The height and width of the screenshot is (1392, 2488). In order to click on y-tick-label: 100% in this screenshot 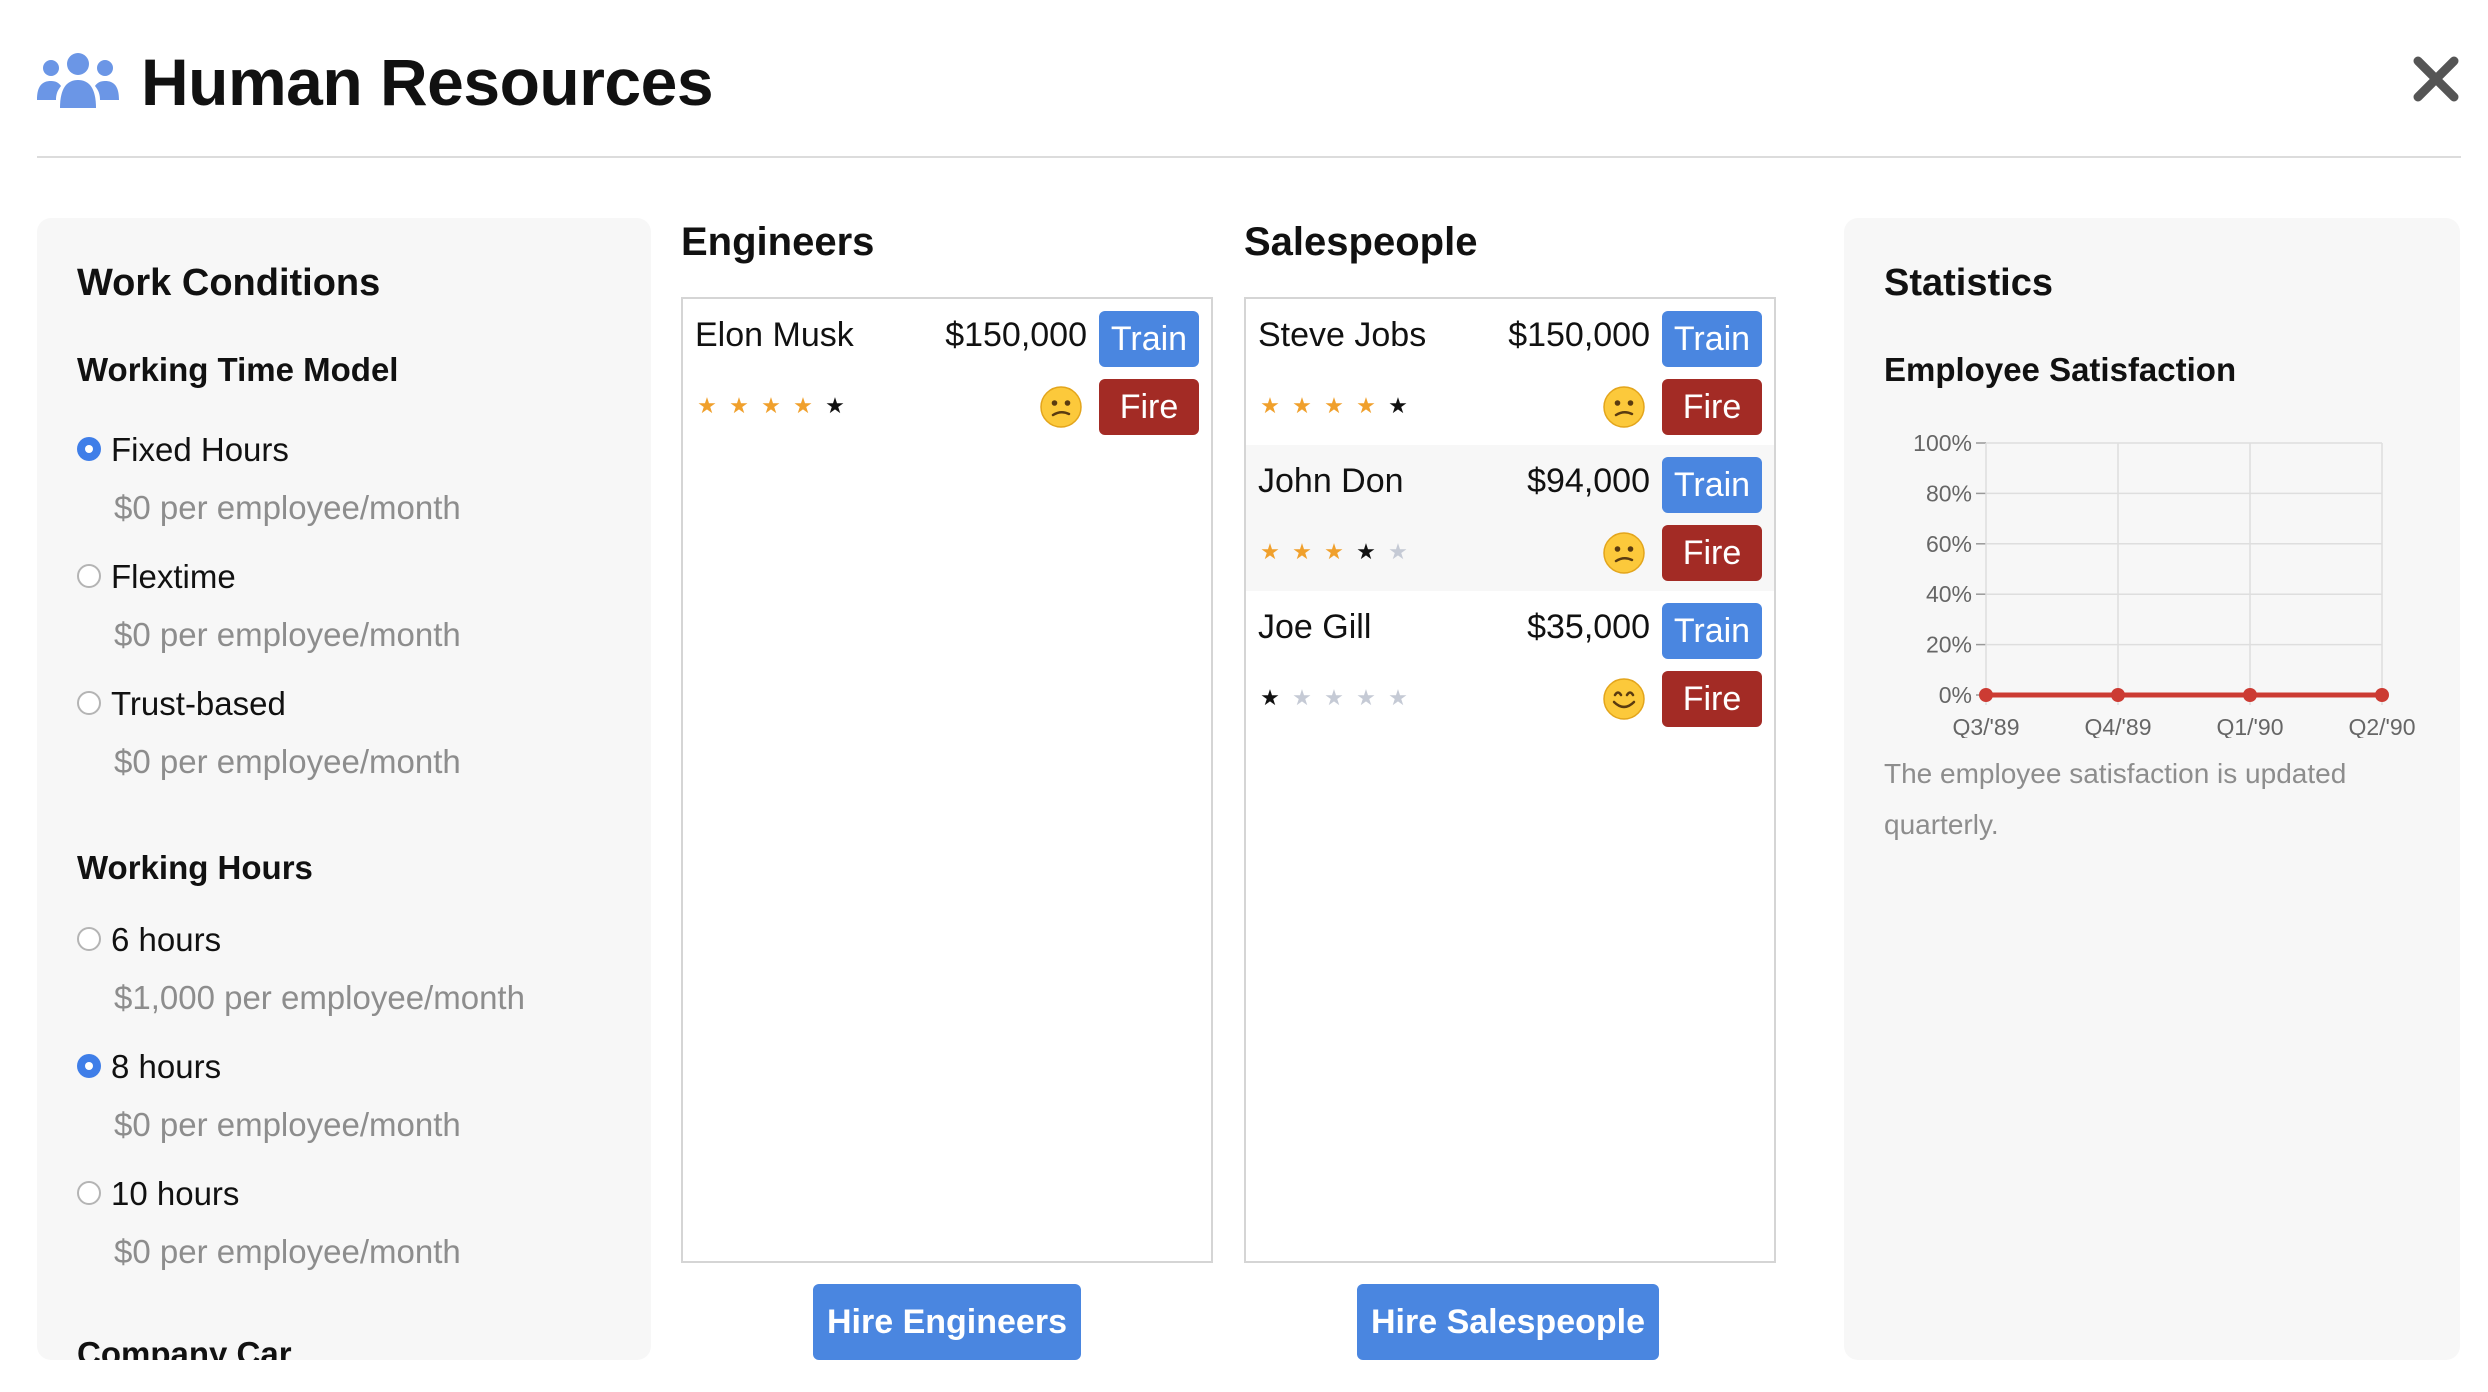, I will do `click(1942, 443)`.